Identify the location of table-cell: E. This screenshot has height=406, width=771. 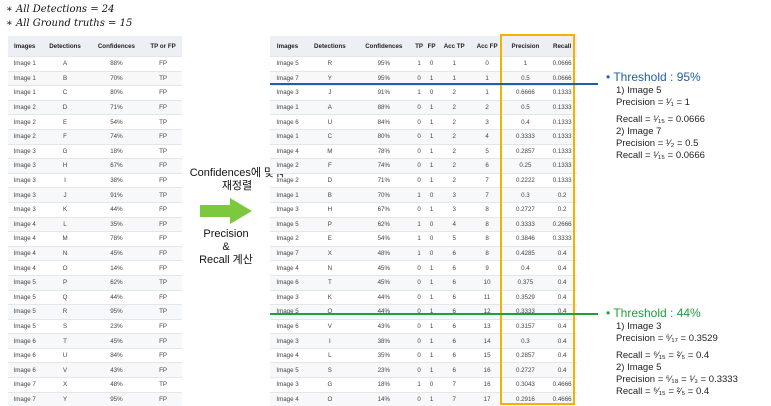
(65, 122).